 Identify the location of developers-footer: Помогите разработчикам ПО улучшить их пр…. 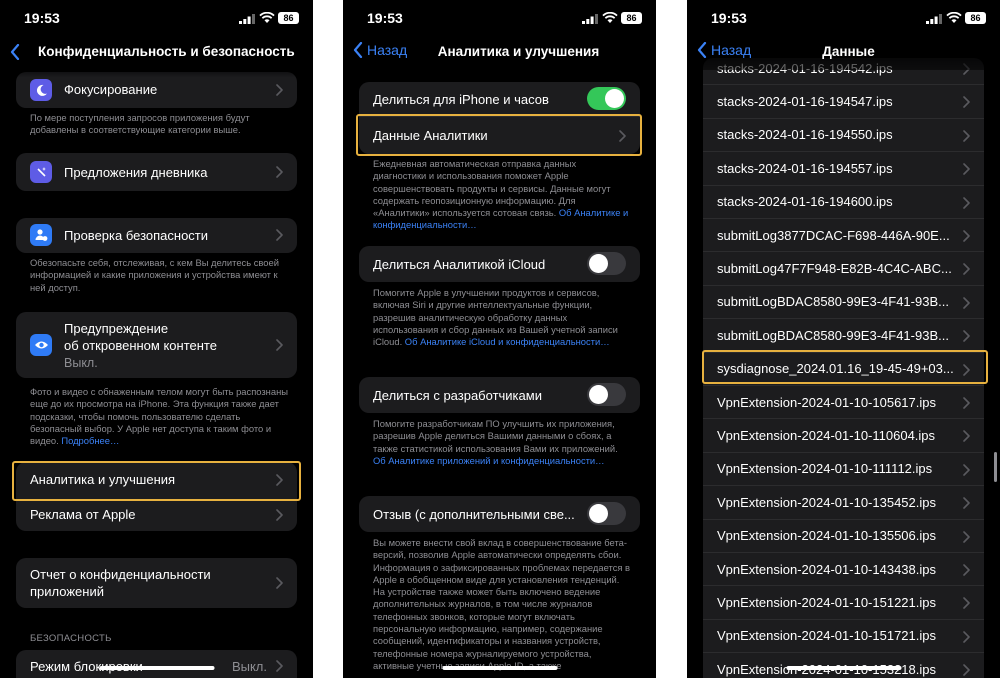
(502, 442).